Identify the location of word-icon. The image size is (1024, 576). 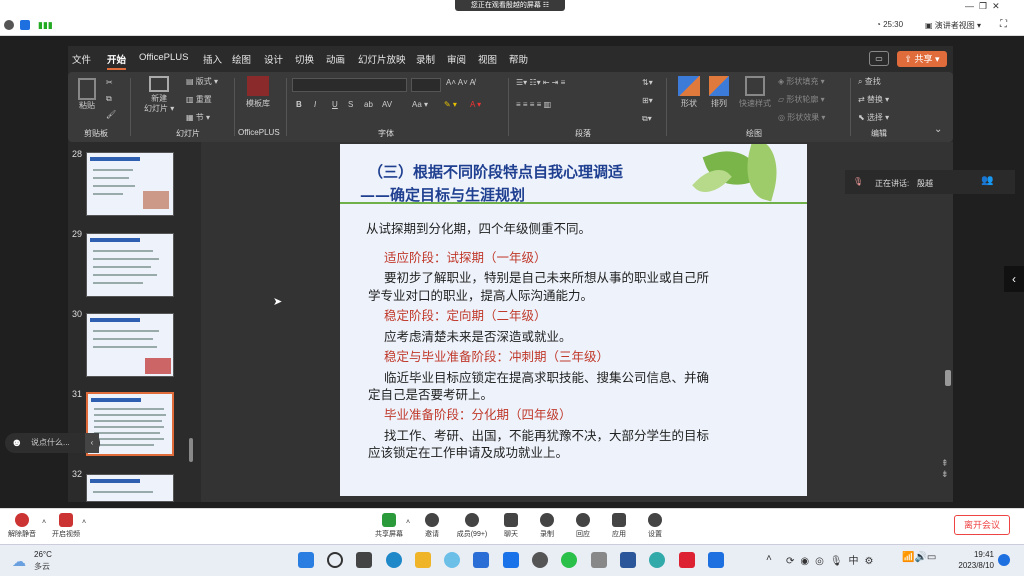
(628, 560).